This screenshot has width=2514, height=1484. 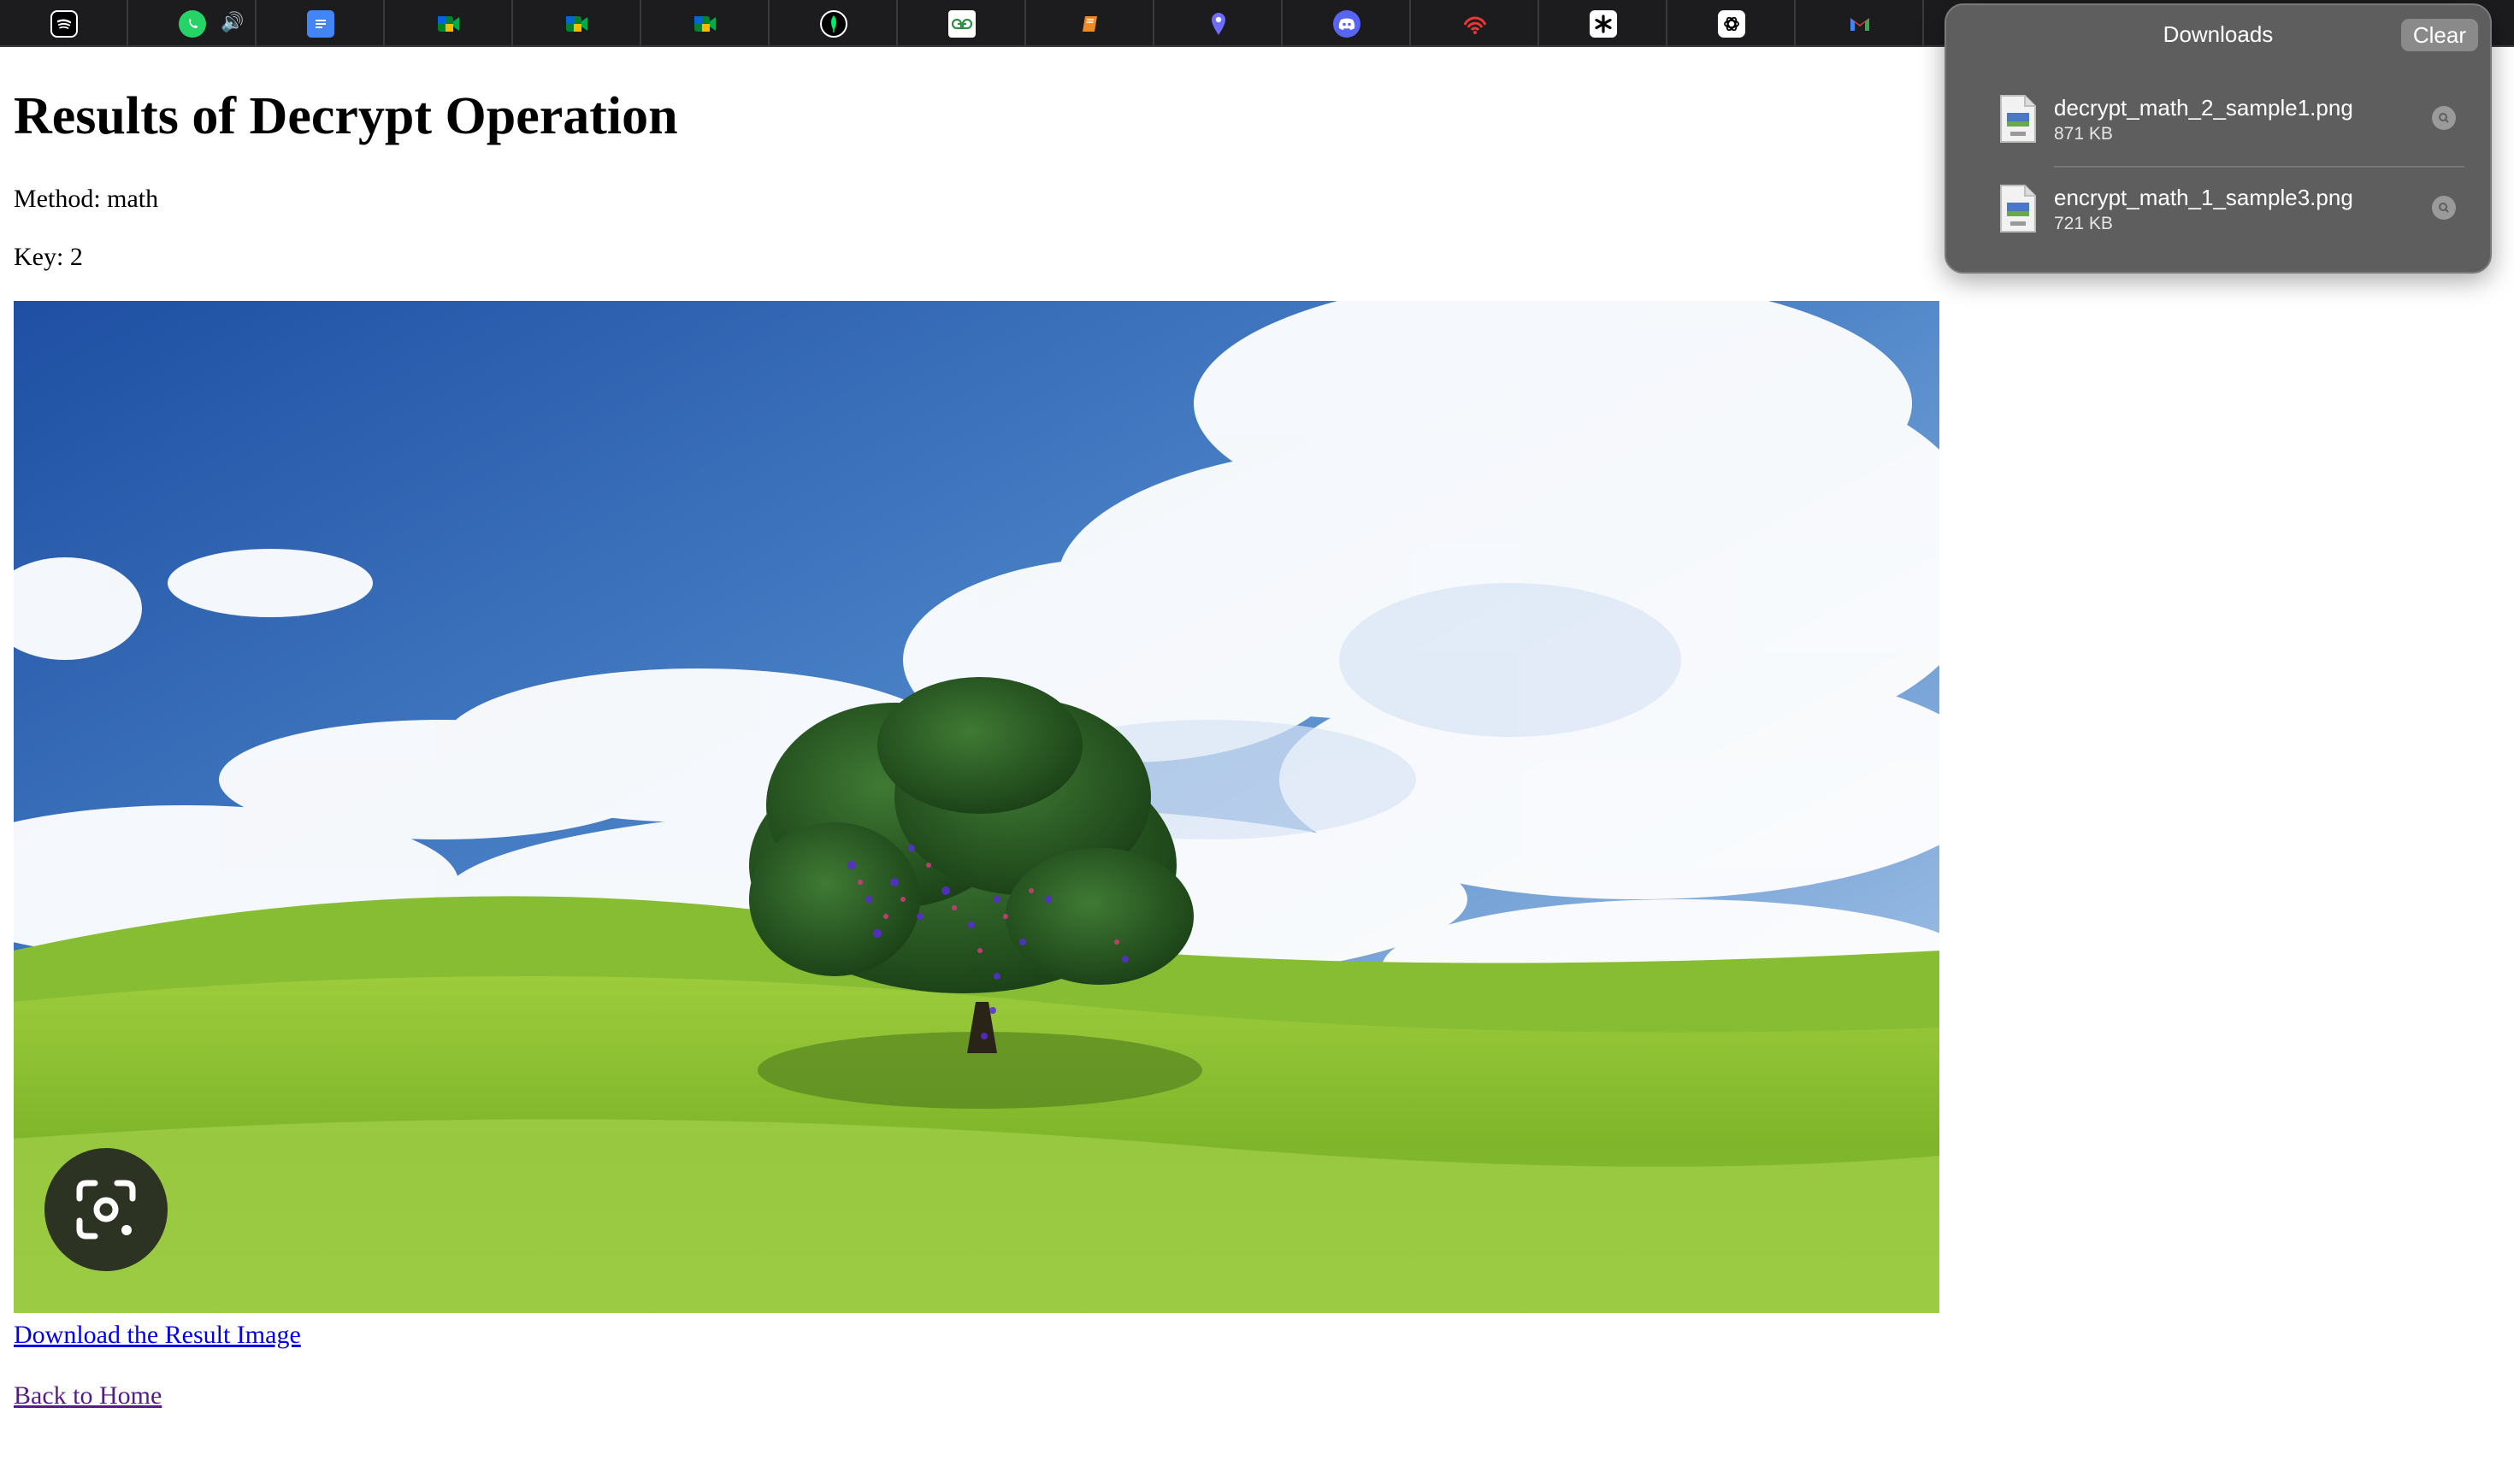 I want to click on download-filename: decrypt_math_2_sample1.png, so click(x=2203, y=108).